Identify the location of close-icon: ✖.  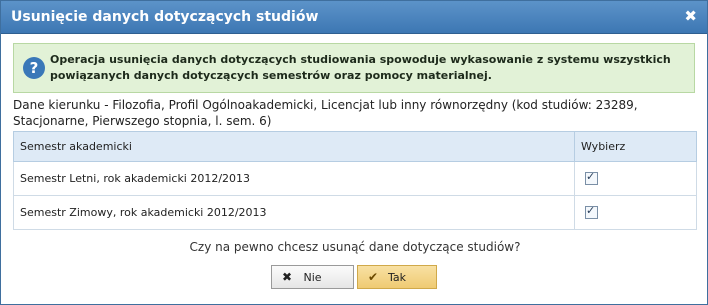
(690, 16).